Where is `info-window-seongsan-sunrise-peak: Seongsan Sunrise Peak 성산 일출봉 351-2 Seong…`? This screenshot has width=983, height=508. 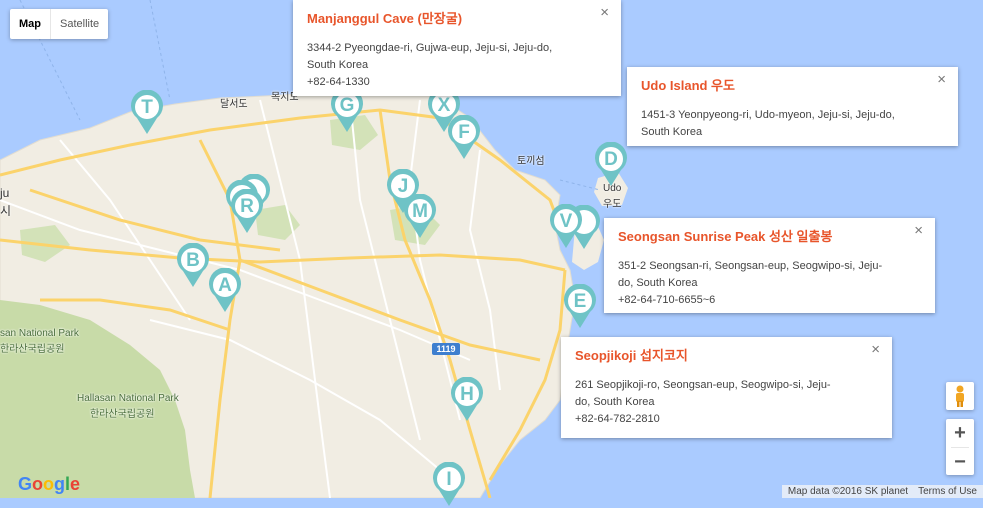 info-window-seongsan-sunrise-peak: Seongsan Sunrise Peak 성산 일출봉 351-2 Seong… is located at coordinates (769, 265).